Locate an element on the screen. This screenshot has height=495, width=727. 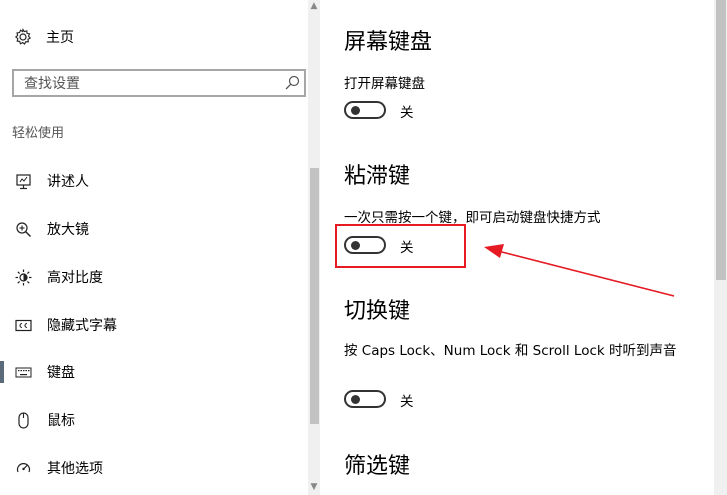
onscreen-keyboard-title: 屏幕键盘 is located at coordinates (388, 42).